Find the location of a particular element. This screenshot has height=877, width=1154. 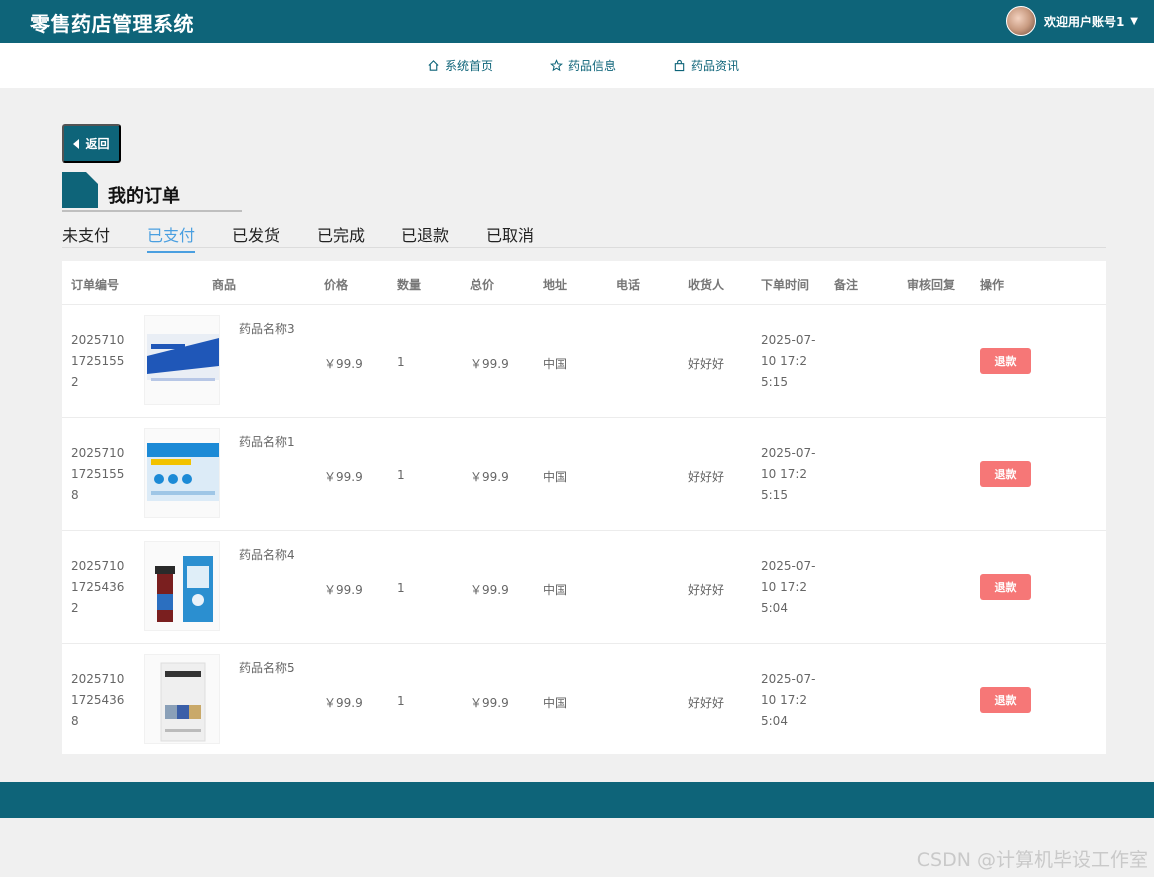

back-button: 返回 is located at coordinates (91, 143).